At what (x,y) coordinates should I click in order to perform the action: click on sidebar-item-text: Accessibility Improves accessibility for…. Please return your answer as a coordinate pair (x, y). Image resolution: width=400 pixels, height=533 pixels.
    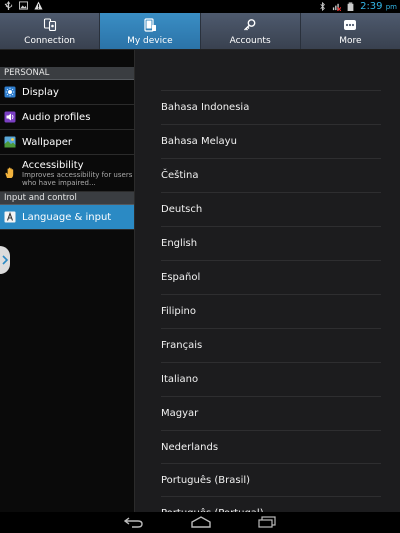
    Looking at the image, I should click on (78, 173).